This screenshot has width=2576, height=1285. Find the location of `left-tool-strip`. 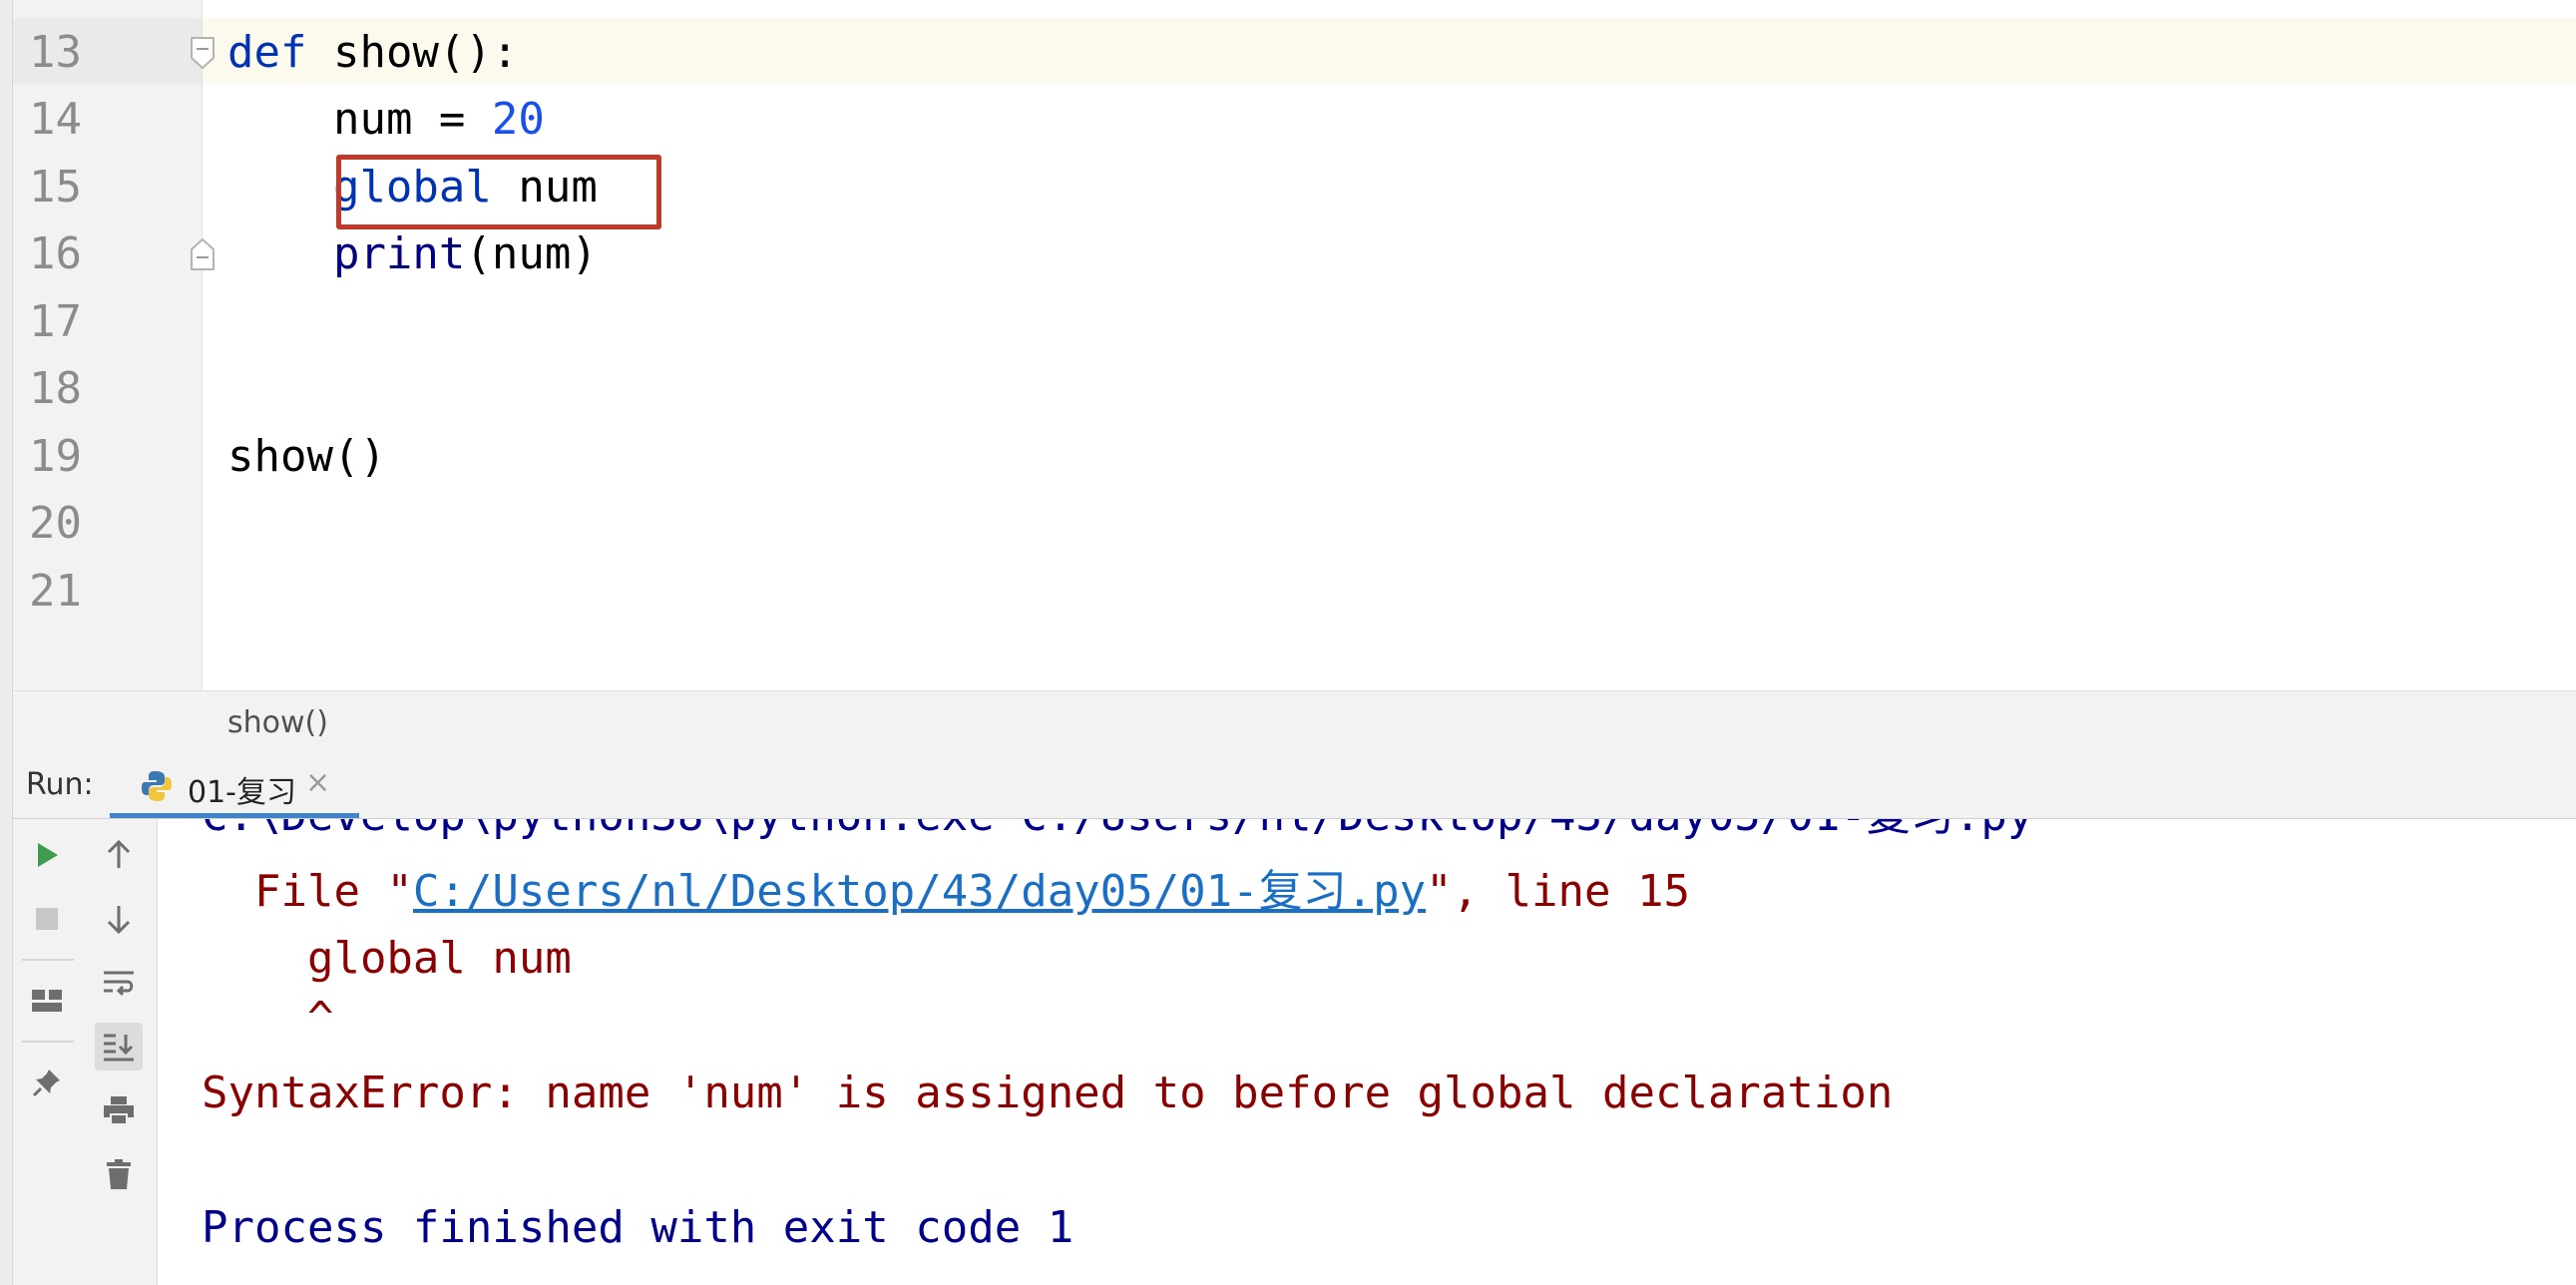

left-tool-strip is located at coordinates (6, 642).